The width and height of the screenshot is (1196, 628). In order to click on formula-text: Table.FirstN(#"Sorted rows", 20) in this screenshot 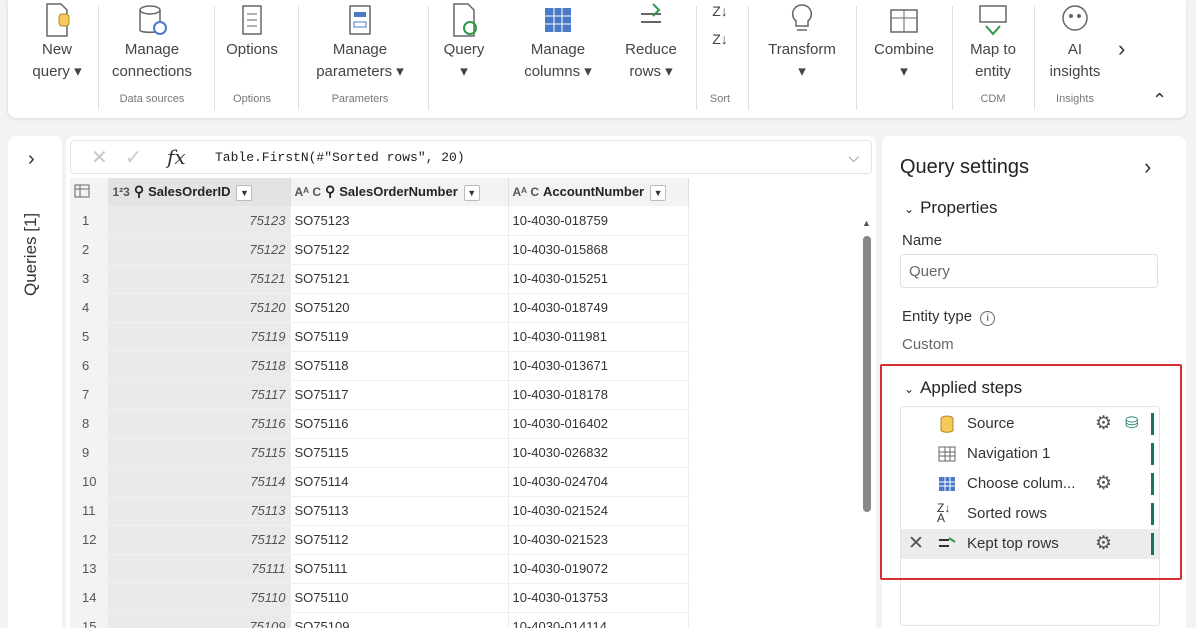, I will do `click(340, 157)`.